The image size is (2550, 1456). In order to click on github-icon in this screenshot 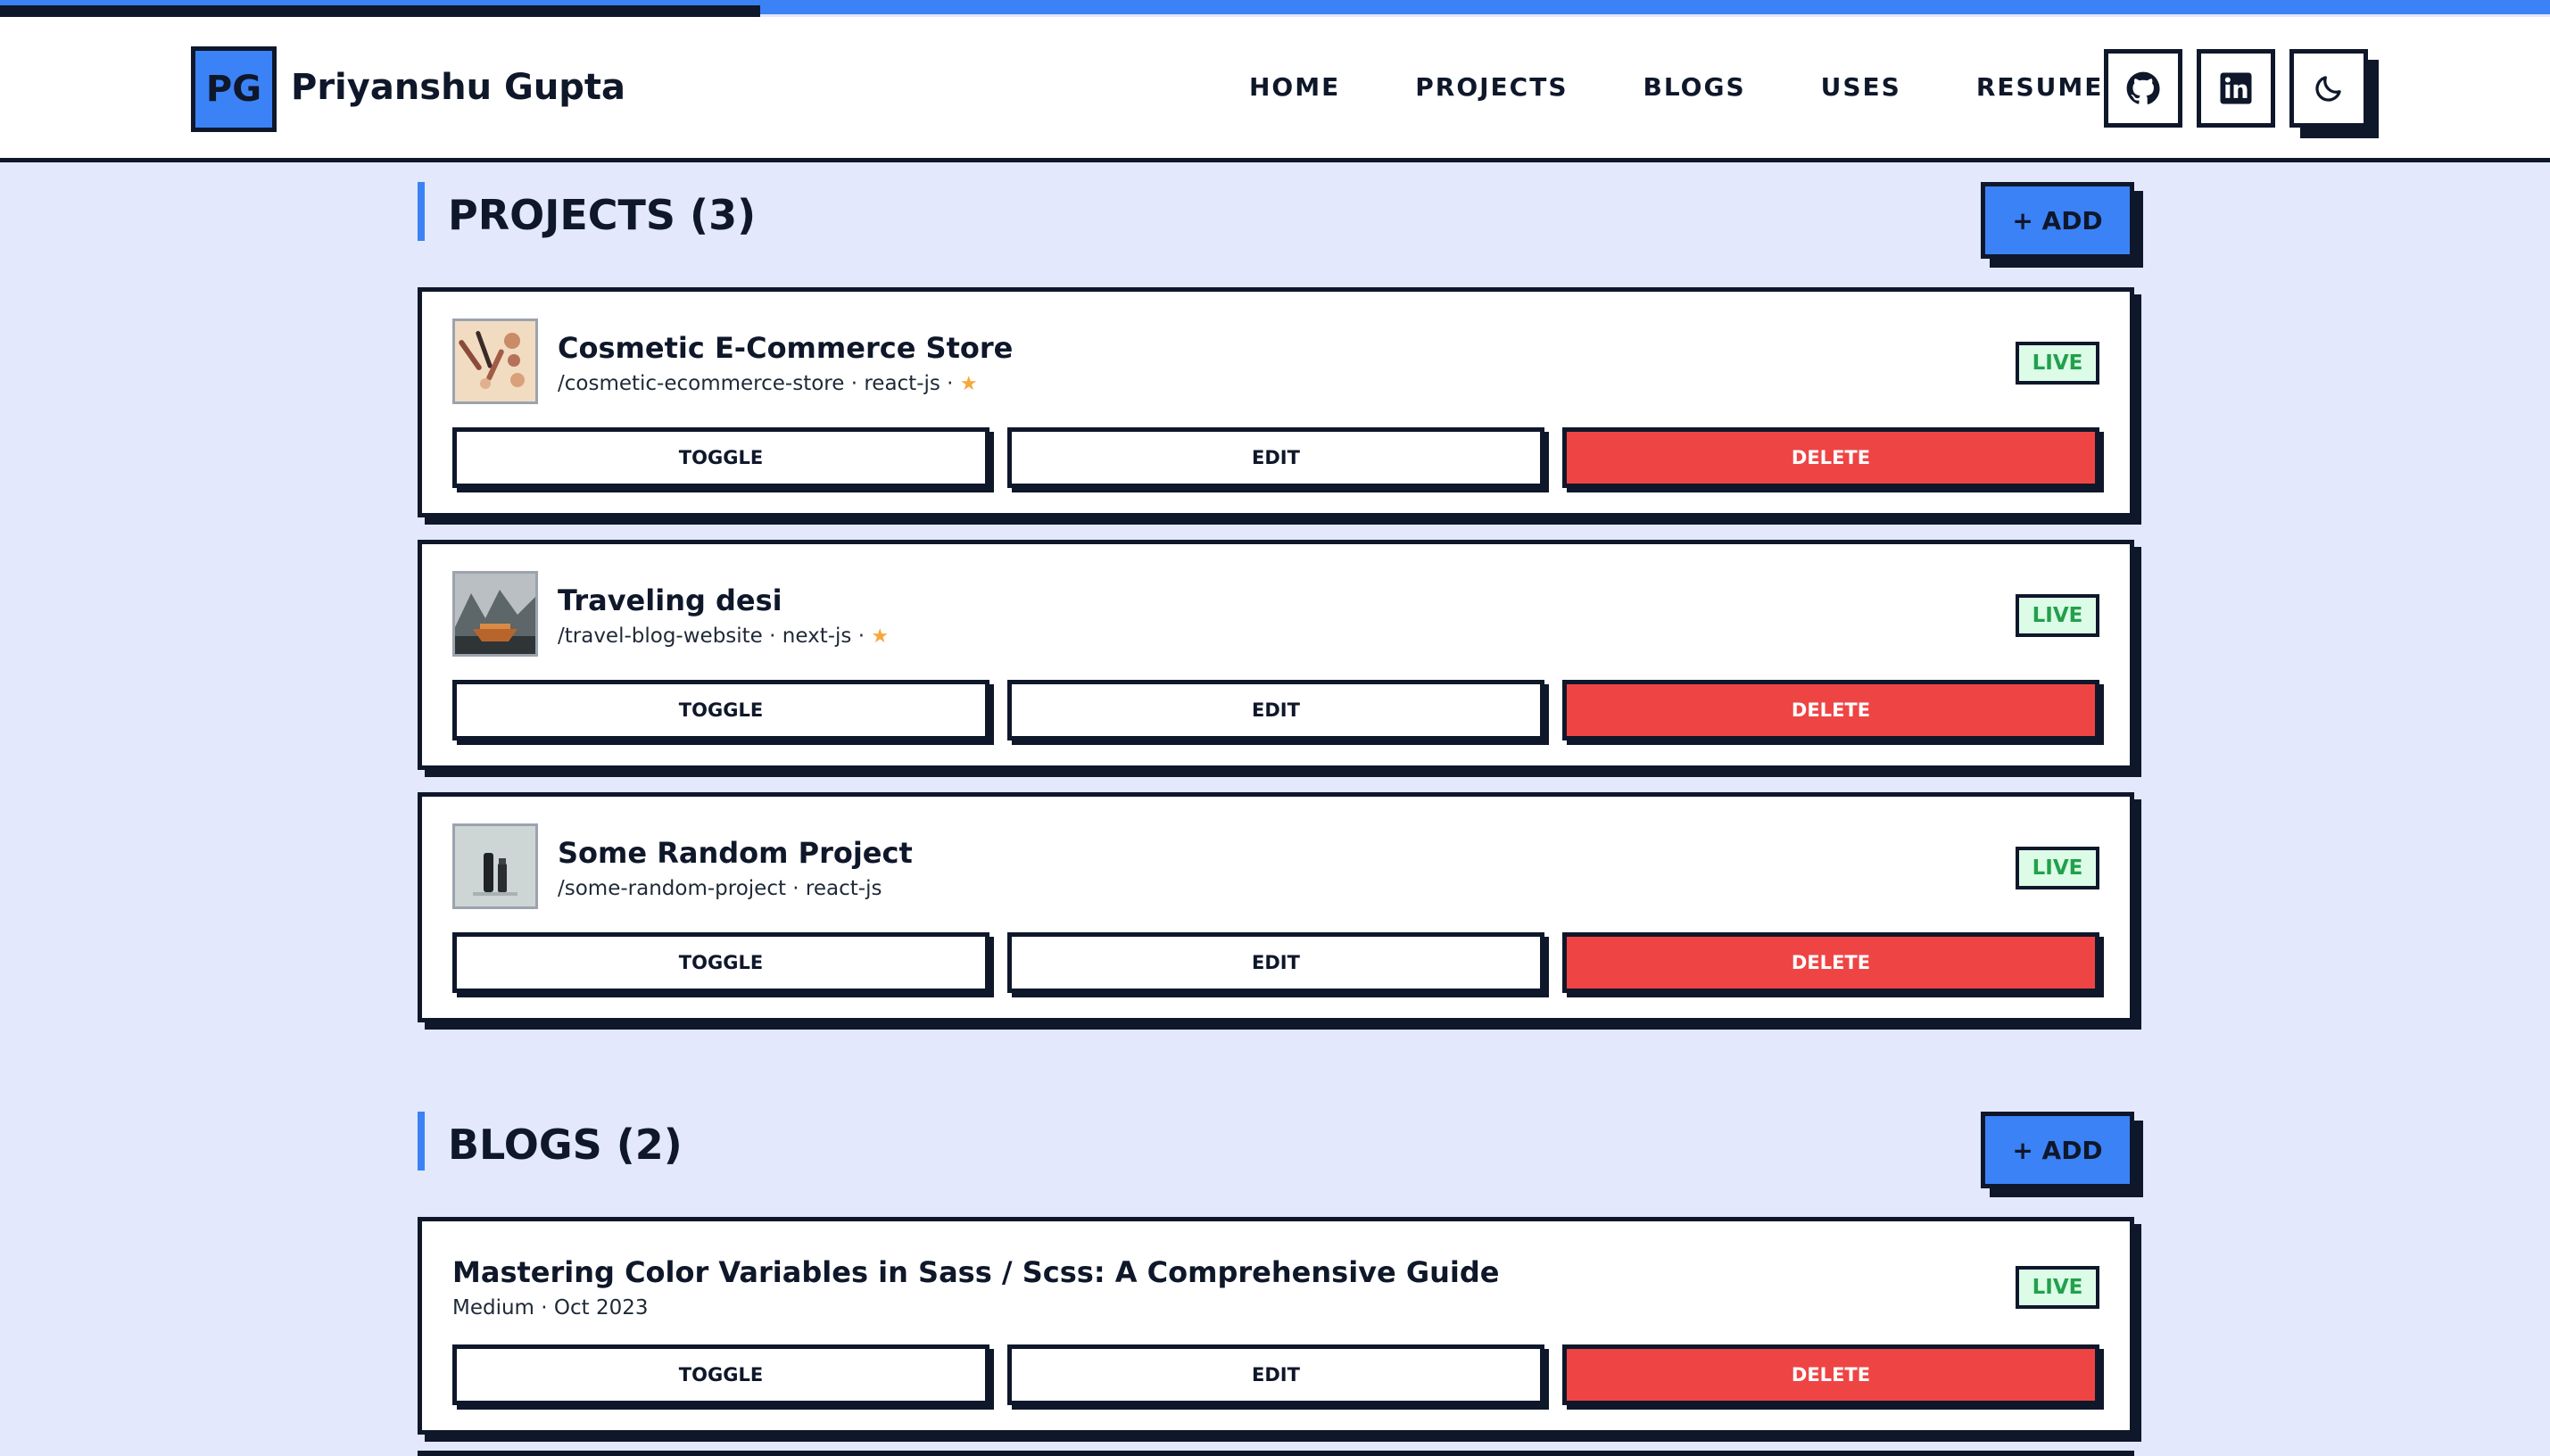, I will do `click(2143, 88)`.